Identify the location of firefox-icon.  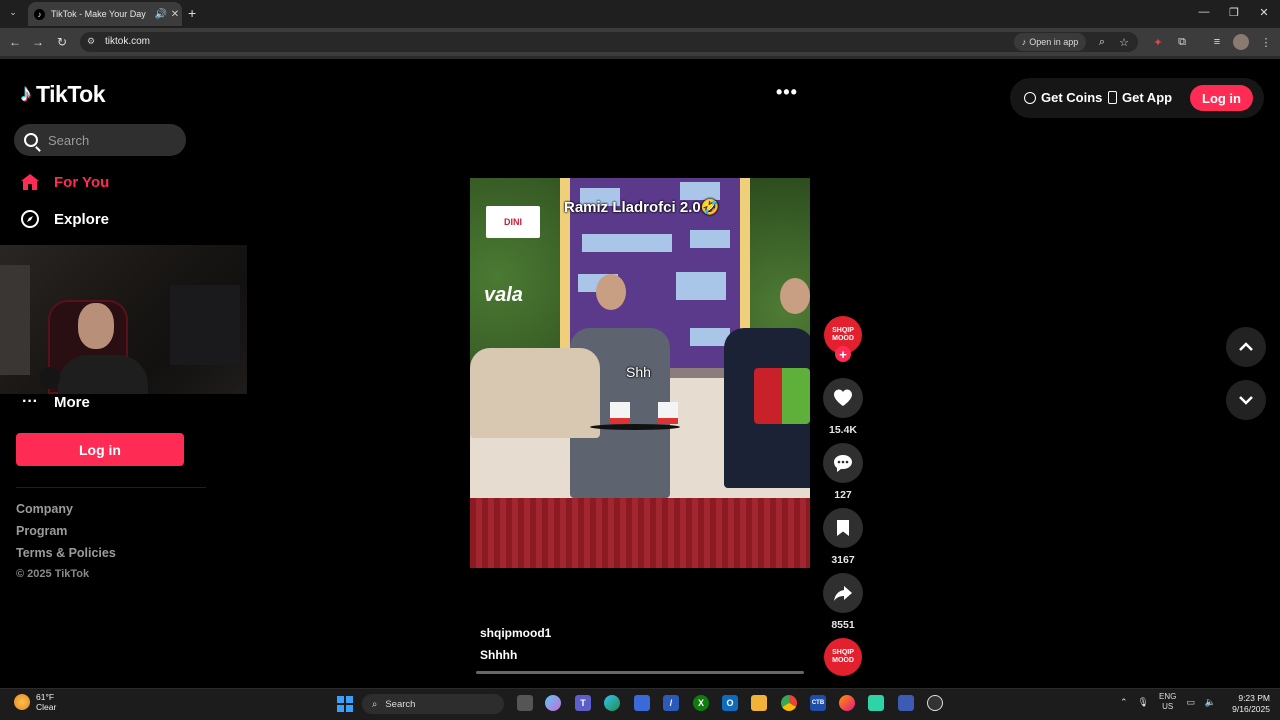
(847, 703).